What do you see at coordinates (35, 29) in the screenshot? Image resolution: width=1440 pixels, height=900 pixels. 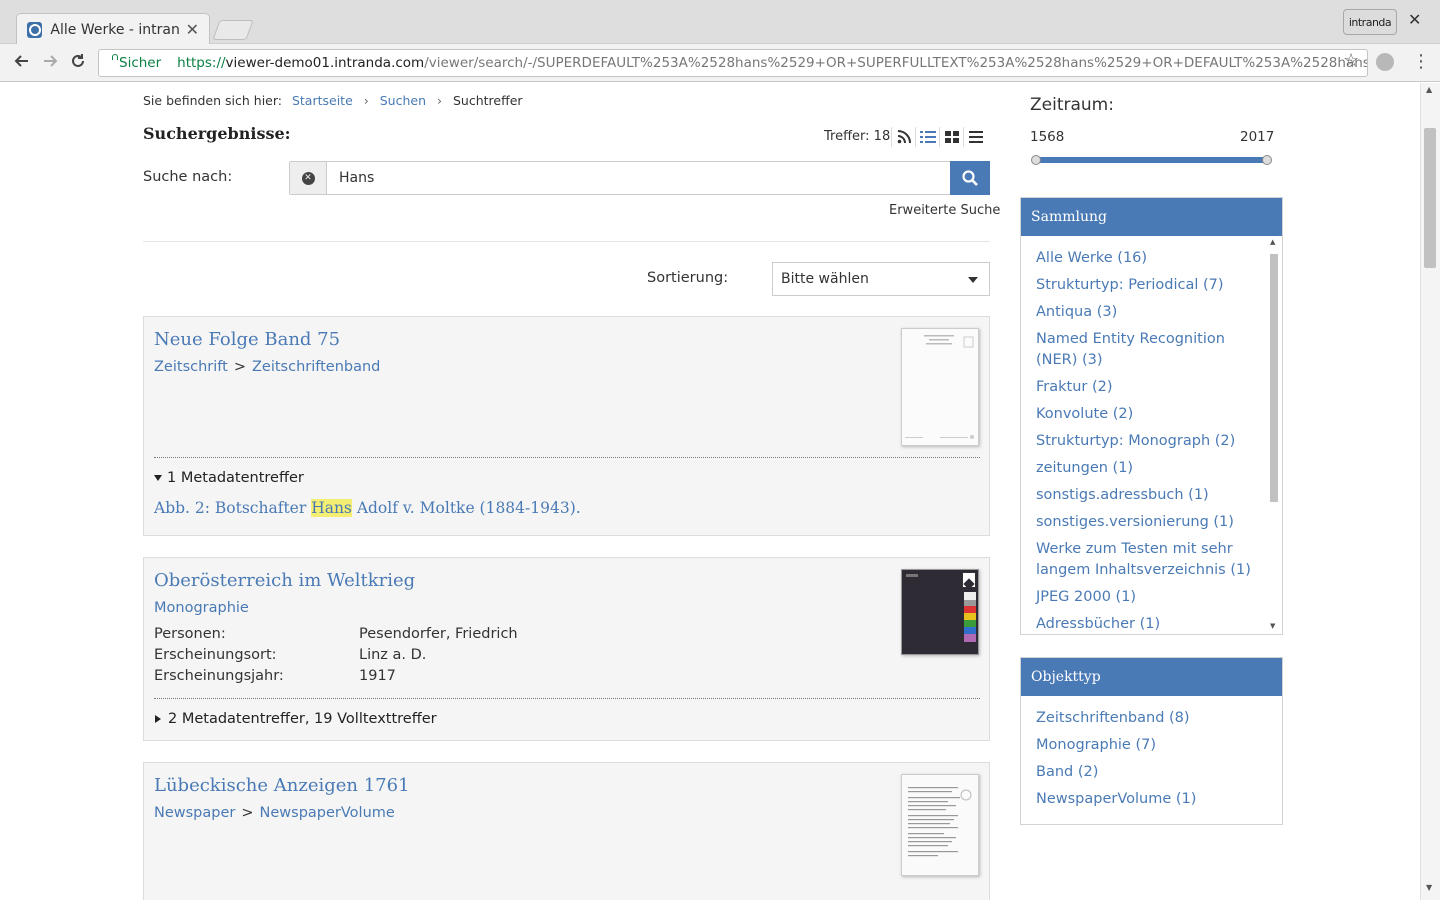 I see `site-favicon-icon` at bounding box center [35, 29].